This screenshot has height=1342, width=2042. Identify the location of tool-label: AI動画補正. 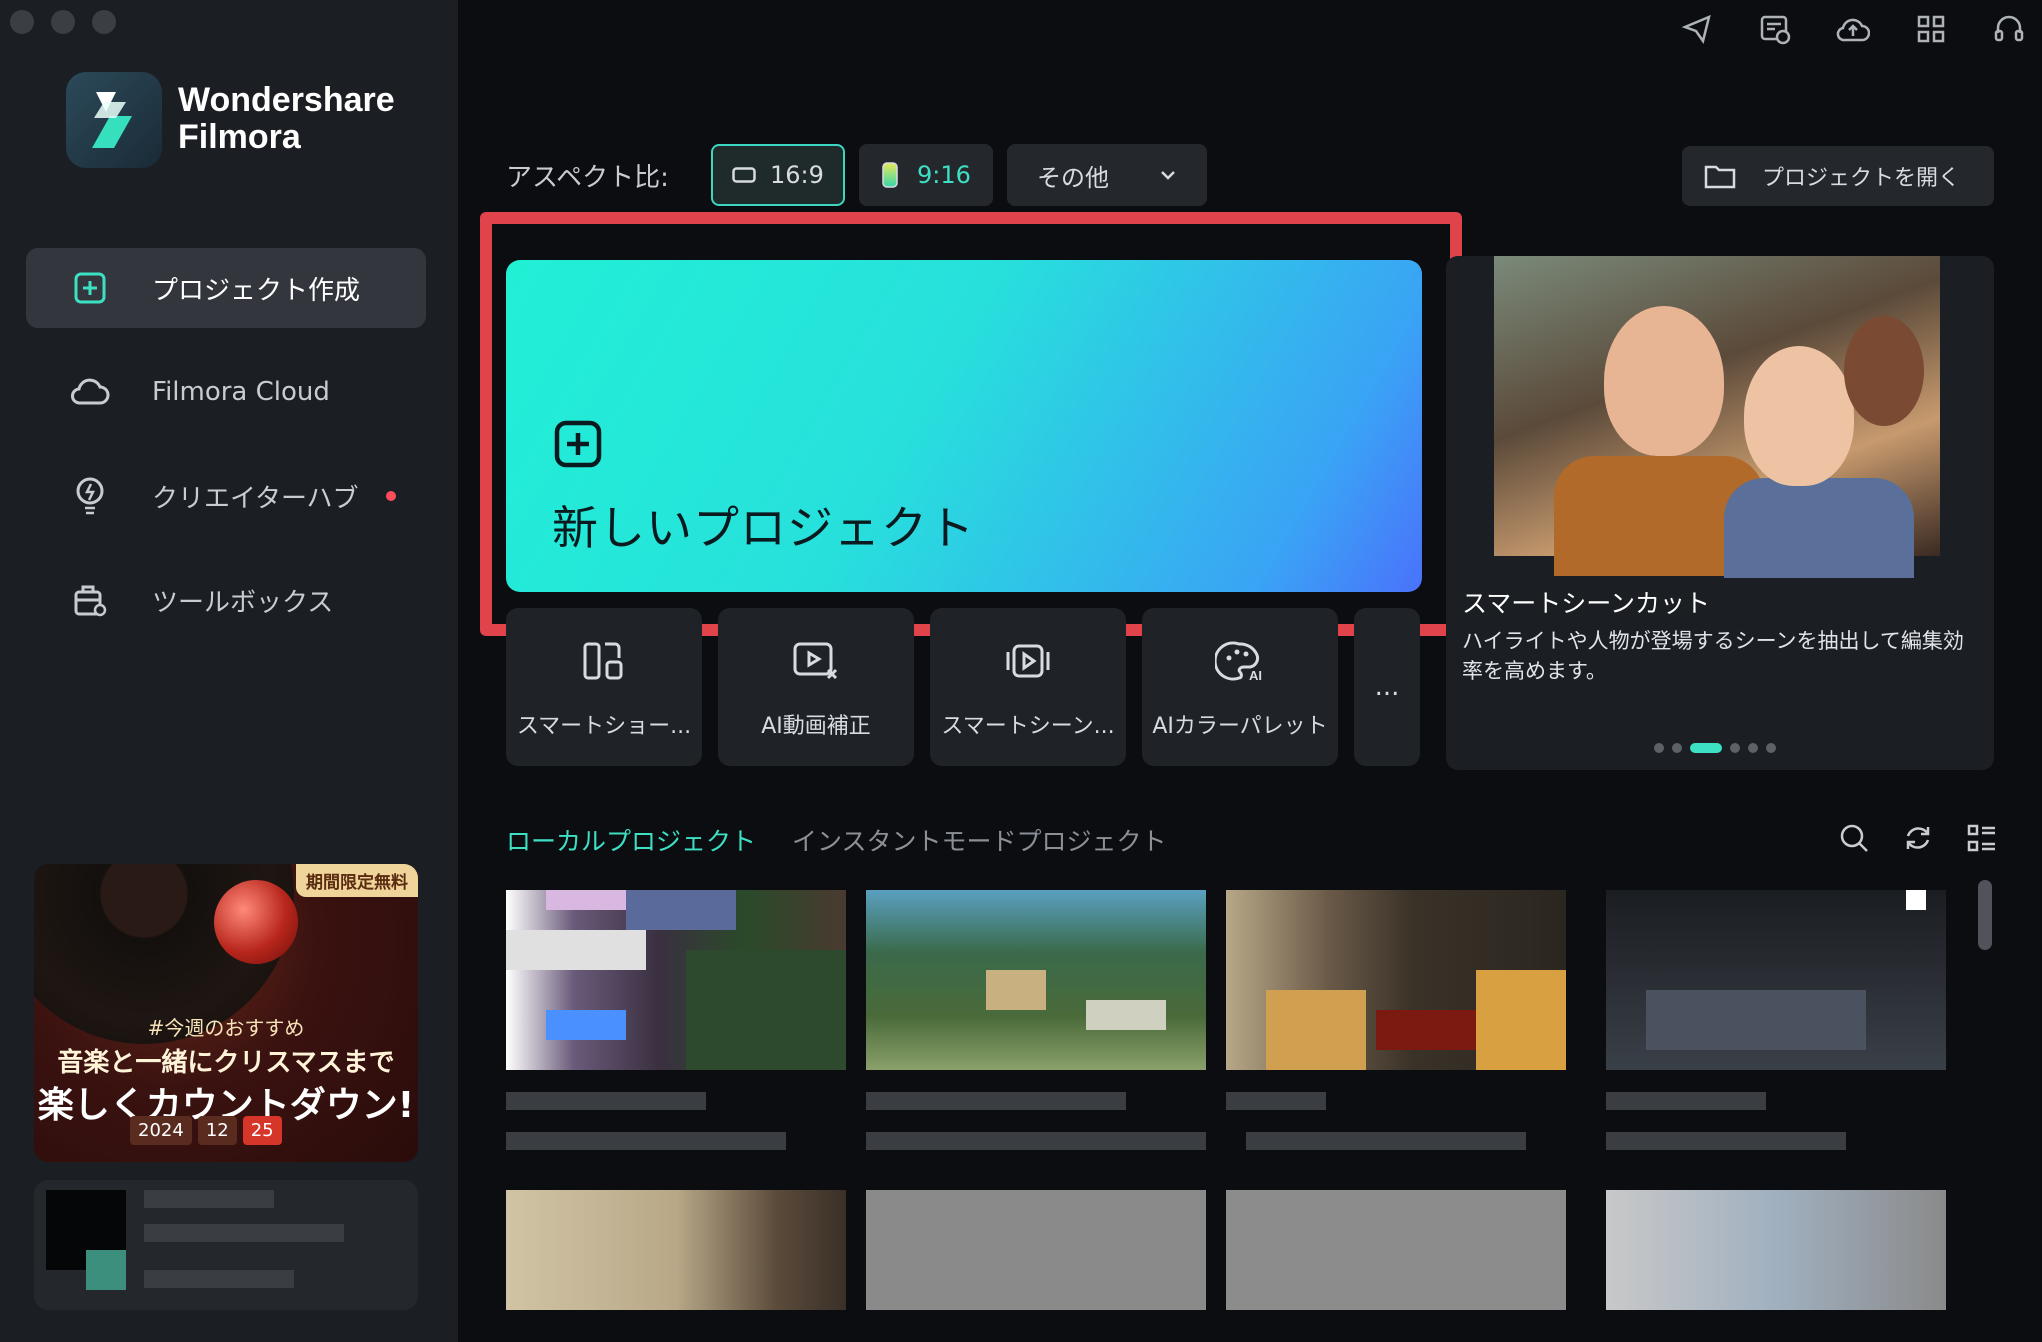
(816, 726).